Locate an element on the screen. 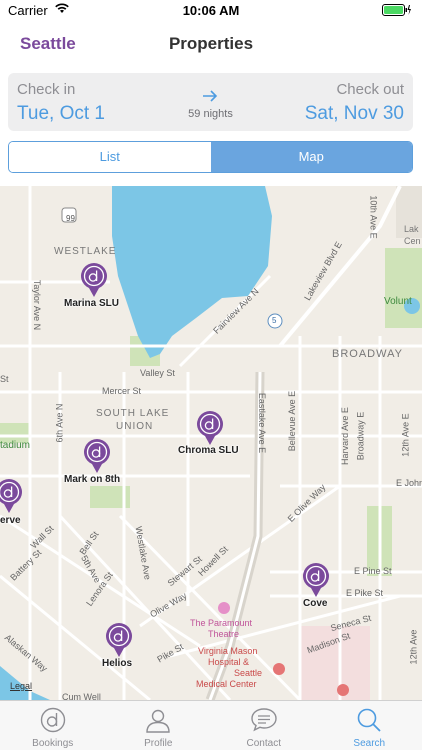 This screenshot has width=422, height=750. street-12th: 12th Ave E is located at coordinates (405, 435).